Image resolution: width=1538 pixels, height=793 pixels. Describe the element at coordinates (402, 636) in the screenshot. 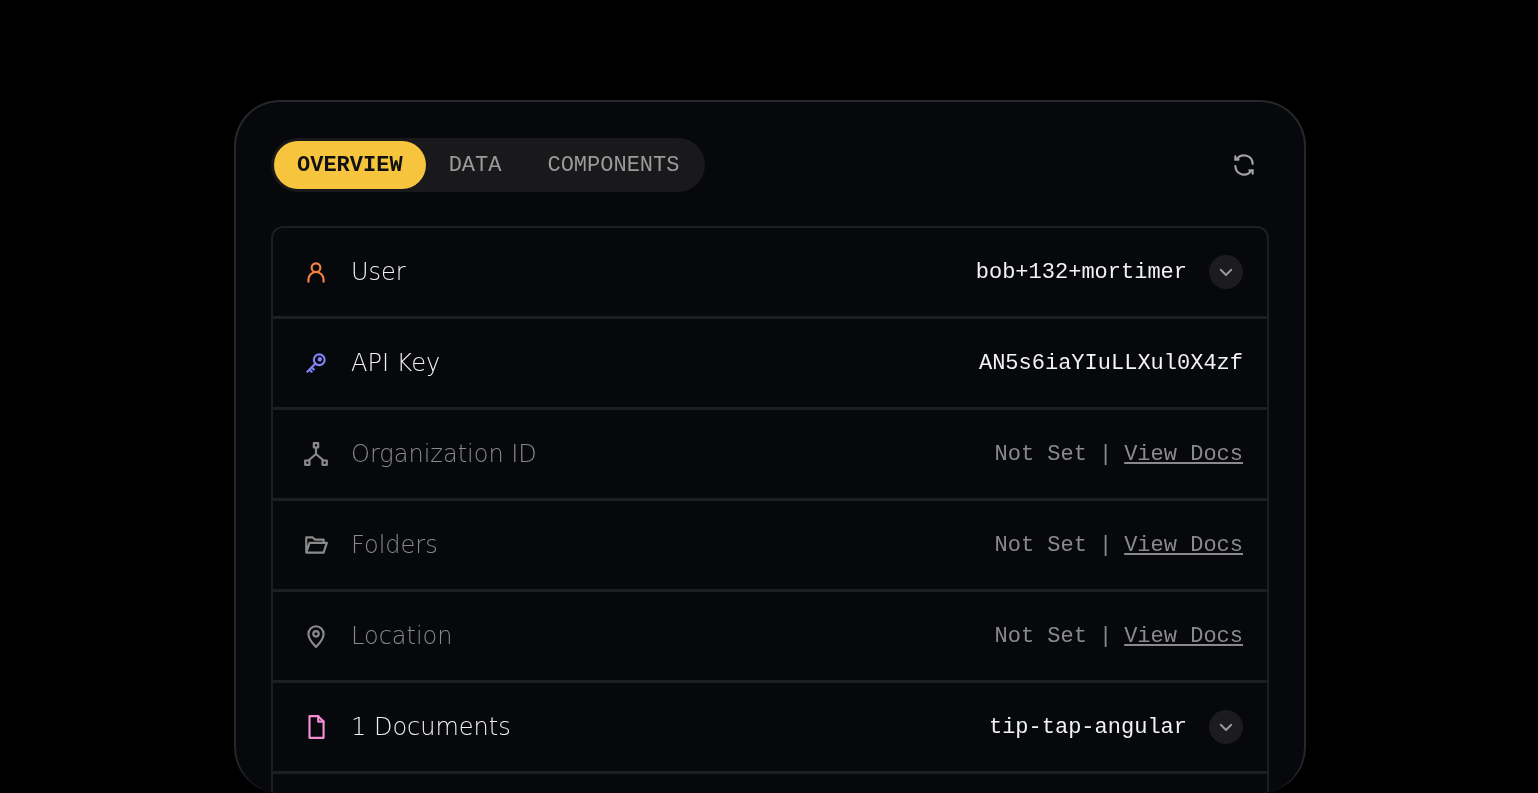

I see `row-label: Location` at that location.